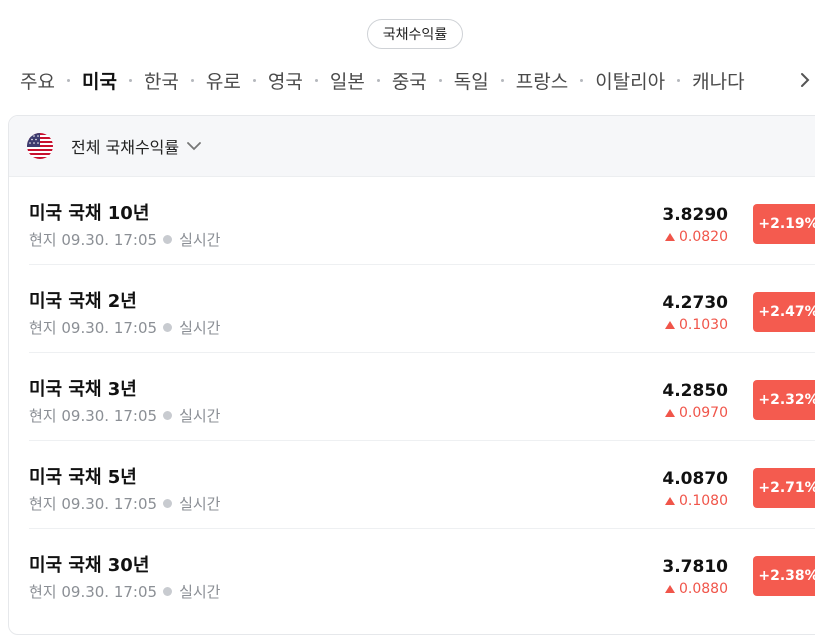 The image size is (815, 635). What do you see at coordinates (161, 80) in the screenshot?
I see `tab-korea: 한국` at bounding box center [161, 80].